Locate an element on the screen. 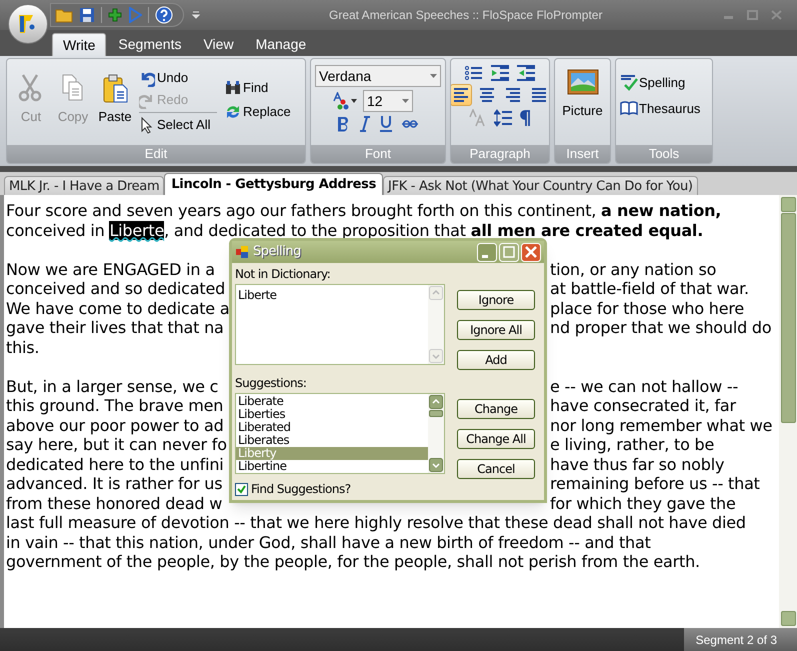  font-color-icon is located at coordinates (341, 101).